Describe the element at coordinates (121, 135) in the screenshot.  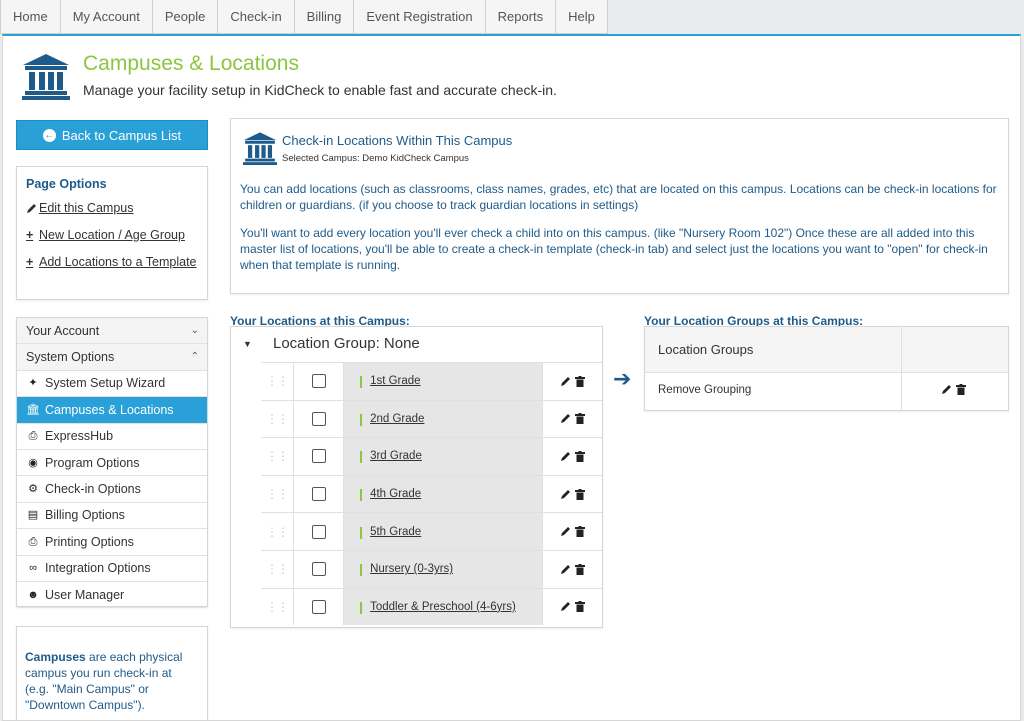
I see `back-button-label: Back to Campus List` at that location.